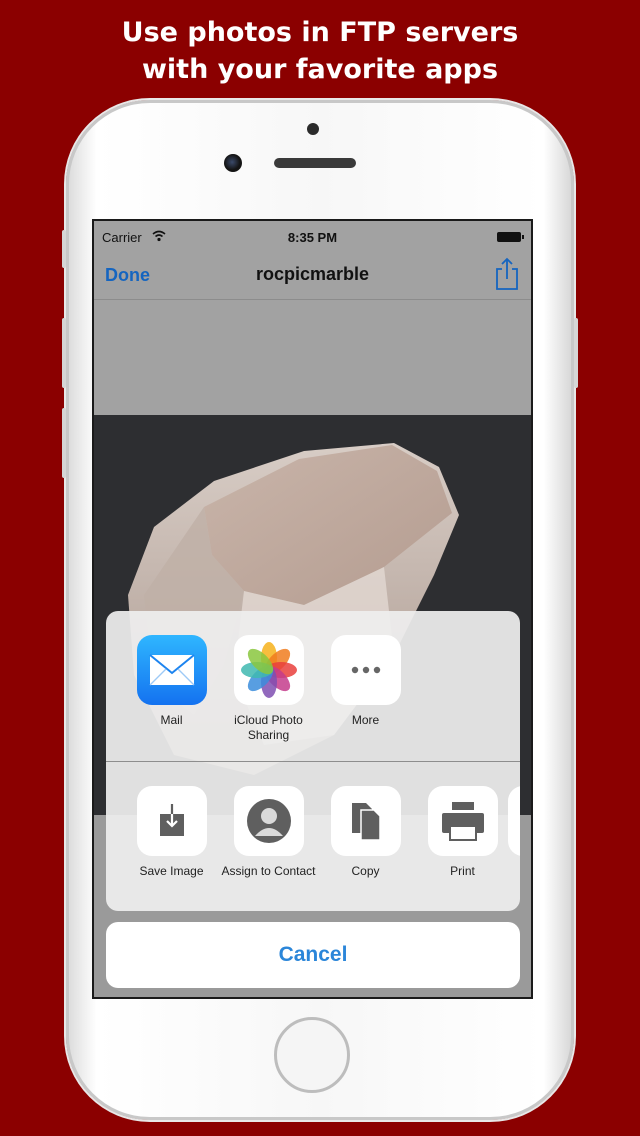 This screenshot has width=640, height=1136. What do you see at coordinates (171, 871) in the screenshot?
I see `action-label: Save Image` at bounding box center [171, 871].